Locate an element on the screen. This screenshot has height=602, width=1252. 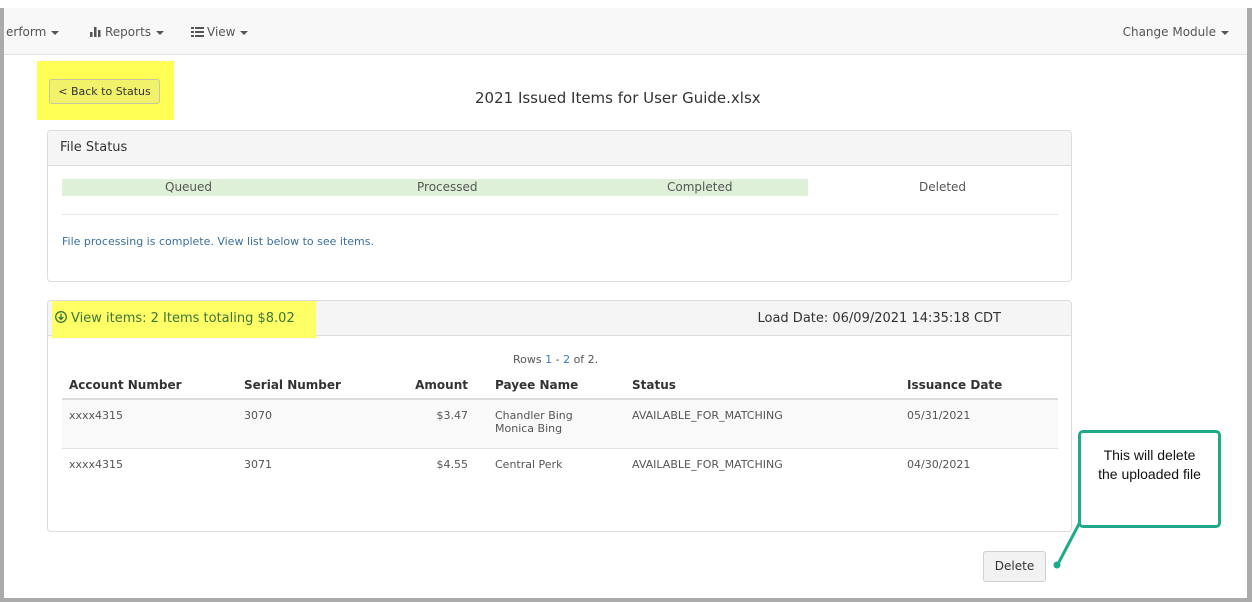
back-to-status-button: < Back to Status is located at coordinates (104, 91).